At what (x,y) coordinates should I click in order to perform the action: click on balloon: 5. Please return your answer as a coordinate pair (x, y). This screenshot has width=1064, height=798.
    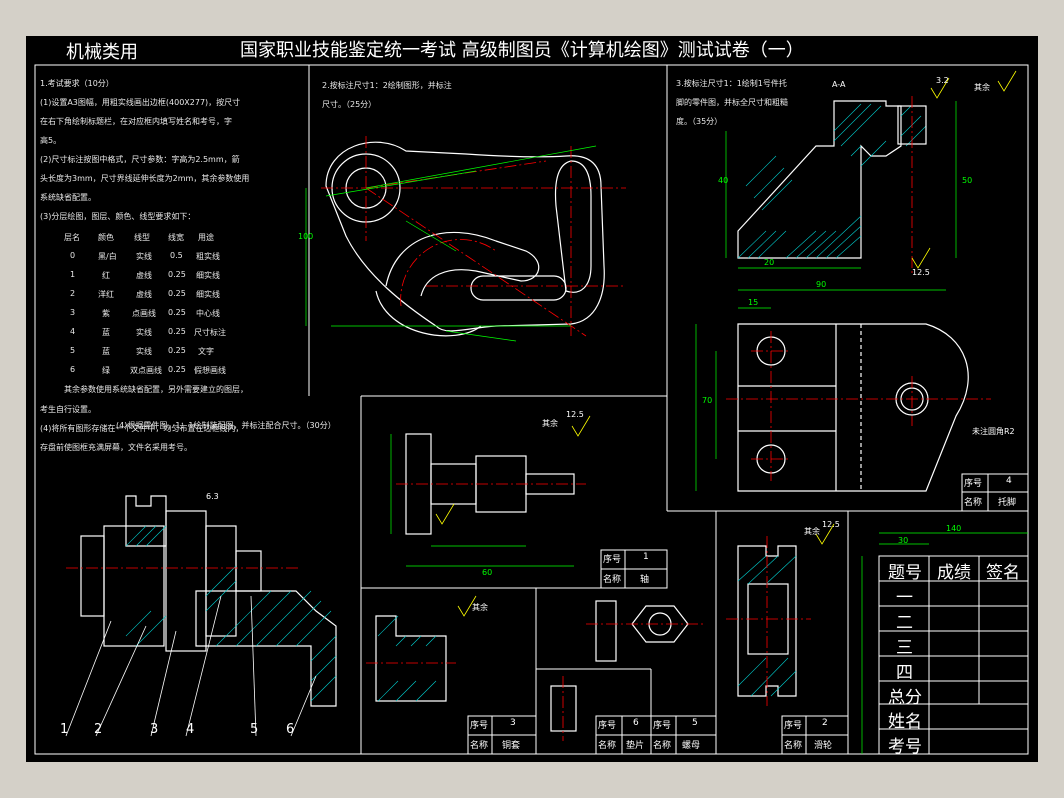
    Looking at the image, I should click on (254, 729).